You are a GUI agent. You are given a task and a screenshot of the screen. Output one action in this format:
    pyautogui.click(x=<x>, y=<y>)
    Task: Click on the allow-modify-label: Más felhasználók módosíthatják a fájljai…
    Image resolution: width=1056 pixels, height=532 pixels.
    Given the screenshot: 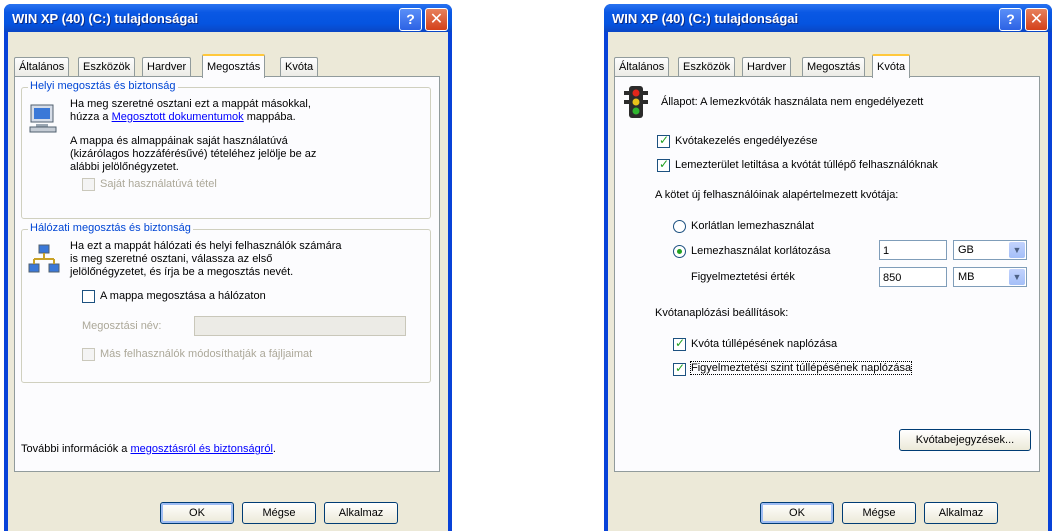 What is the action you would take?
    pyautogui.click(x=206, y=354)
    